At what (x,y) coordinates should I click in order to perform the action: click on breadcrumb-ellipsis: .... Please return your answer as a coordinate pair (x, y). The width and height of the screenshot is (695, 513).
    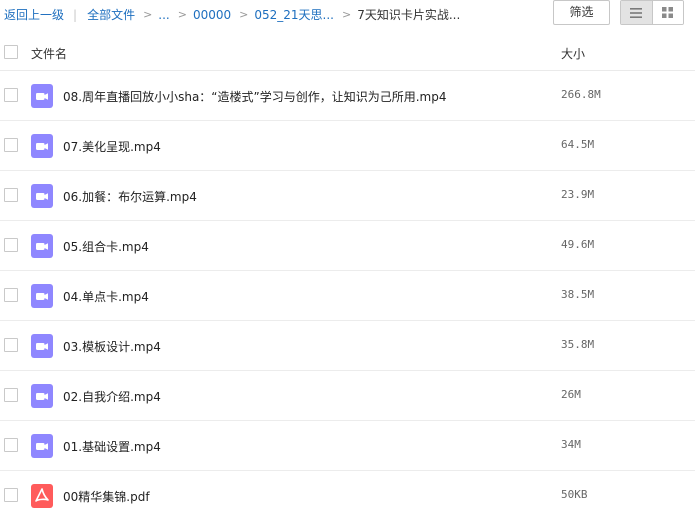
    Looking at the image, I should click on (163, 15).